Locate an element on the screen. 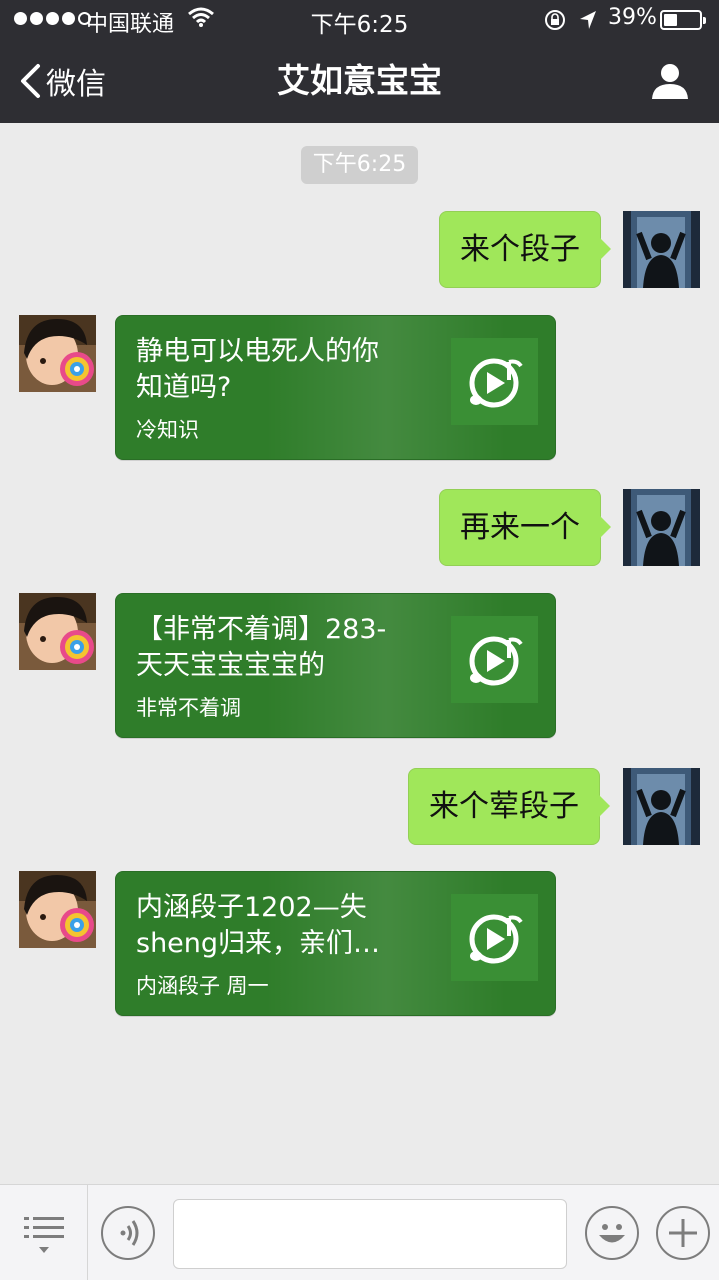 This screenshot has width=719, height=1280. voice-button is located at coordinates (128, 1233).